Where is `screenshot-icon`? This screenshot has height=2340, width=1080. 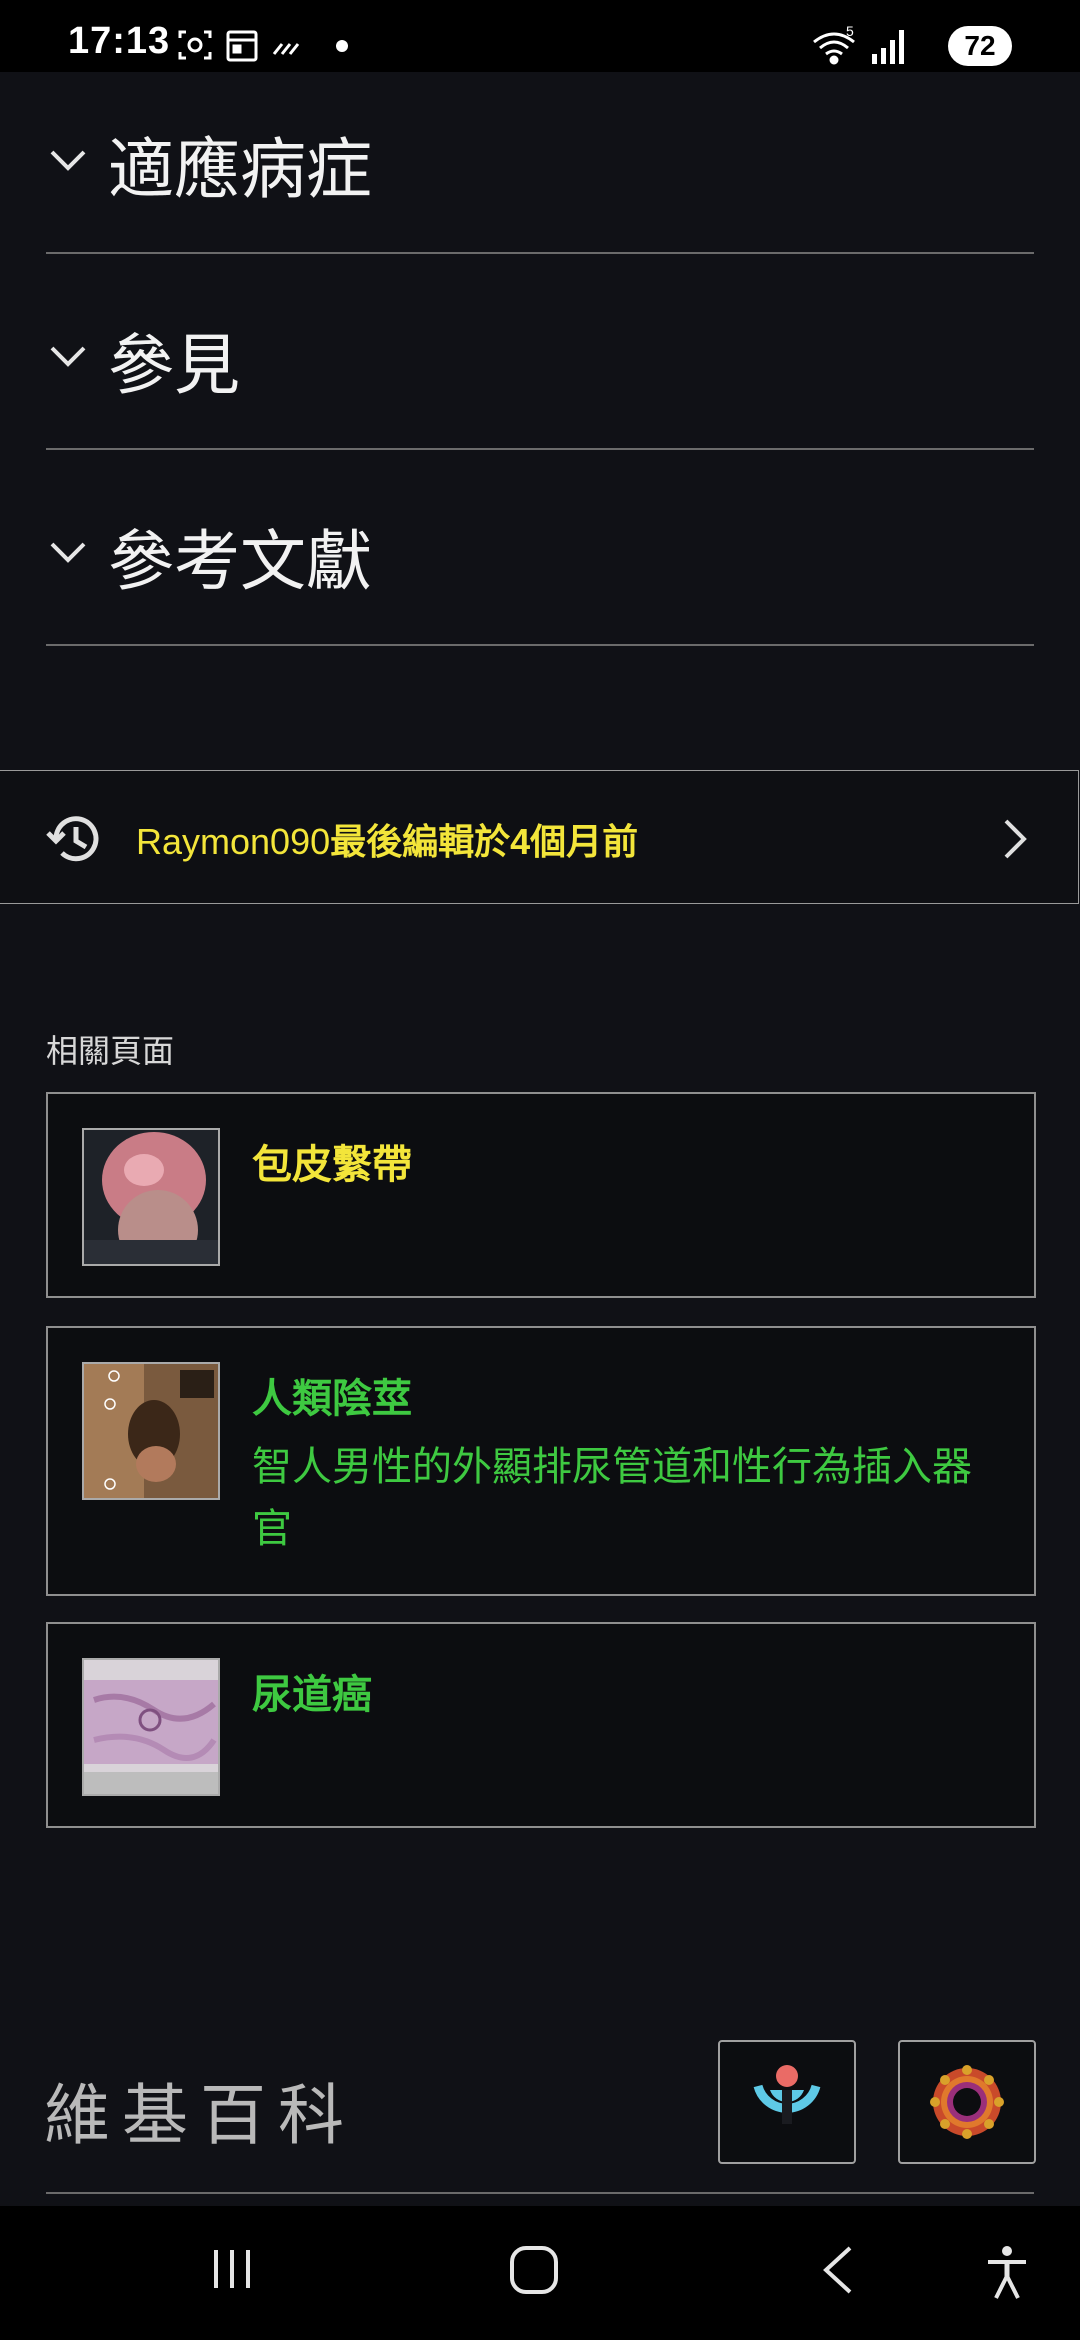
screenshot-icon is located at coordinates (195, 45).